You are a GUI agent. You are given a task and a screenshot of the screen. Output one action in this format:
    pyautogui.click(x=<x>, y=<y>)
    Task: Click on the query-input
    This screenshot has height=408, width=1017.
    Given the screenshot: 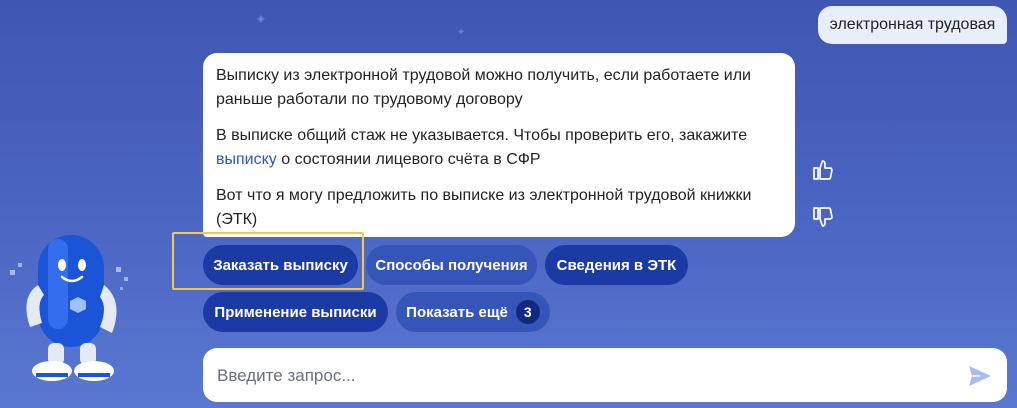 What is the action you would take?
    pyautogui.click(x=587, y=376)
    